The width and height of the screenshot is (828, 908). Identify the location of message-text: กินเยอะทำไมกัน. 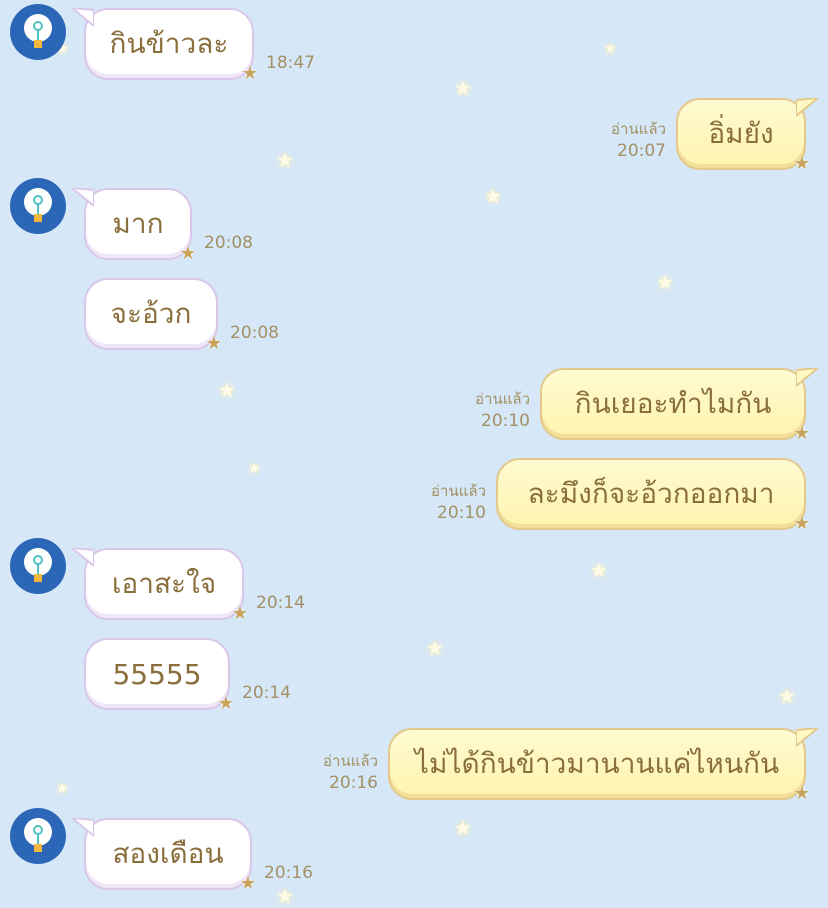
(673, 403).